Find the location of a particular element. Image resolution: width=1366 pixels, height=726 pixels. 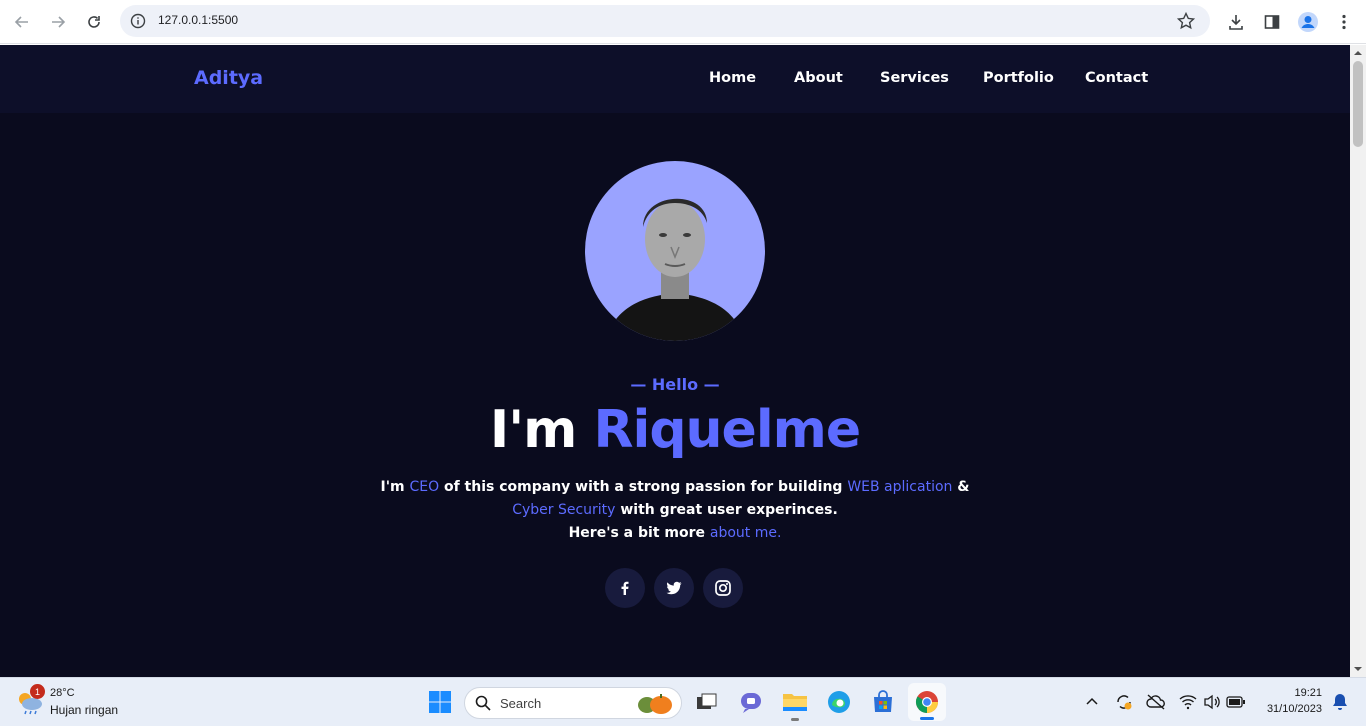

clock-date: 31/10/2023 is located at coordinates (1294, 709).